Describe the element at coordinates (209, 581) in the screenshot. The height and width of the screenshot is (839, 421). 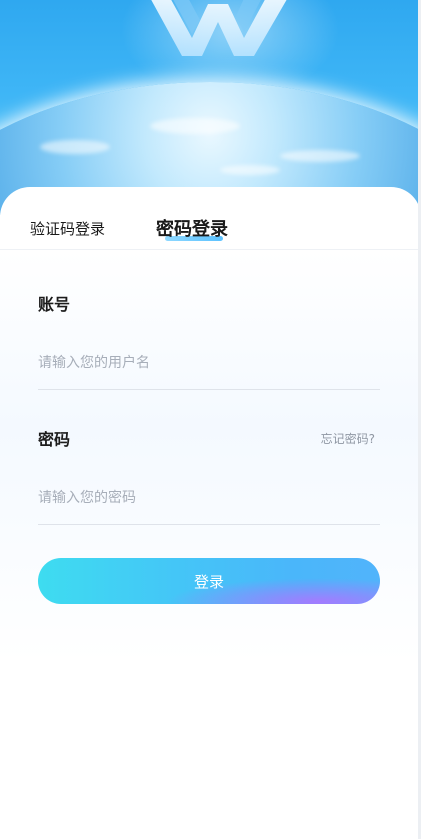
I see `login-button: 登录` at that location.